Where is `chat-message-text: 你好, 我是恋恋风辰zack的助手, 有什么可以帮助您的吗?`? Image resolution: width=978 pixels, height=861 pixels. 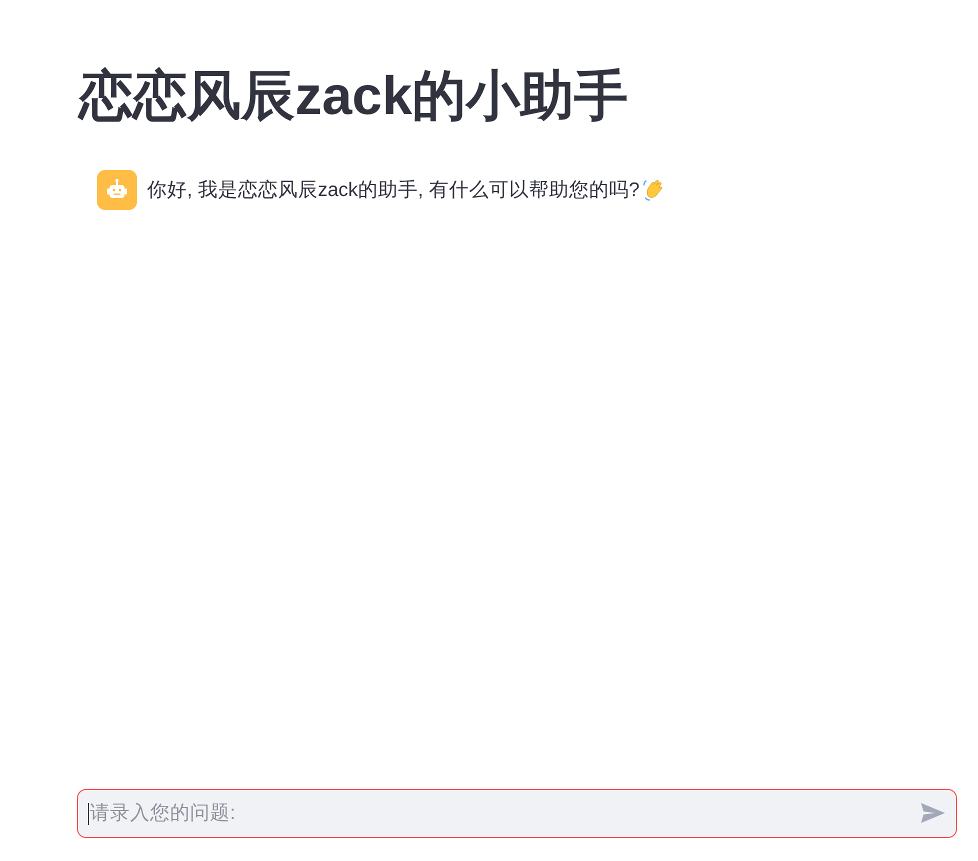
chat-message-text: 你好, 我是恋恋风辰zack的助手, 有什么可以帮助您的吗? is located at coordinates (393, 190).